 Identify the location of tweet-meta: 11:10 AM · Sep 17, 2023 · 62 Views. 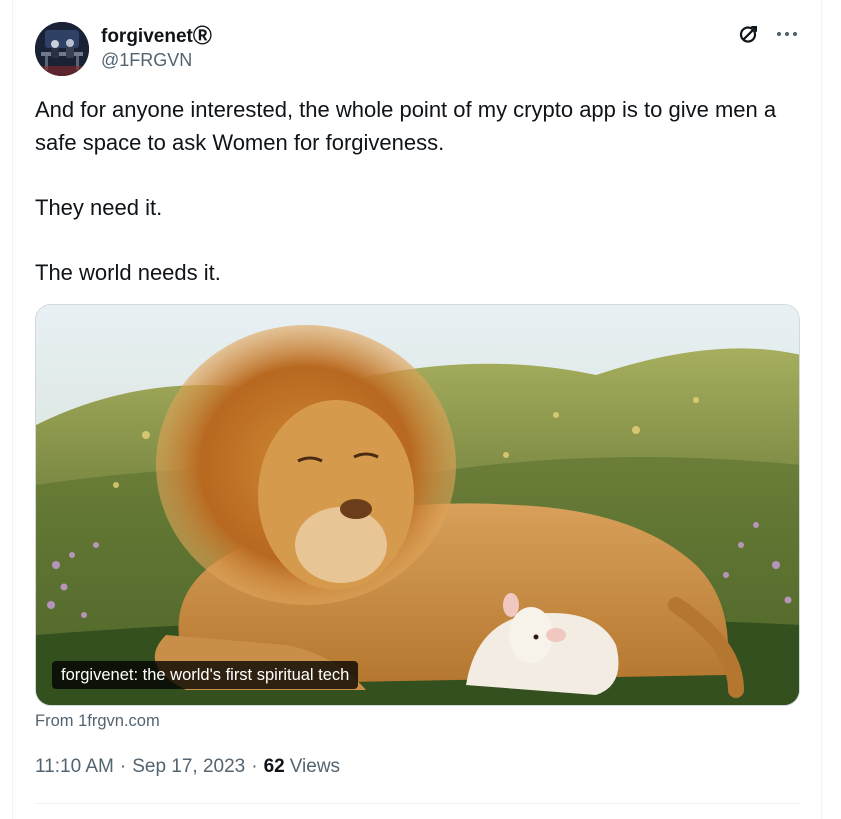
(187, 767).